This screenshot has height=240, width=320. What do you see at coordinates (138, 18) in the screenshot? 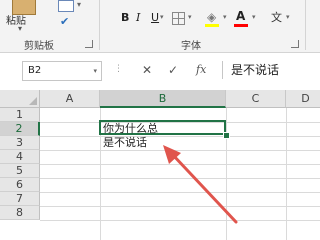
I see `italic-button: I` at bounding box center [138, 18].